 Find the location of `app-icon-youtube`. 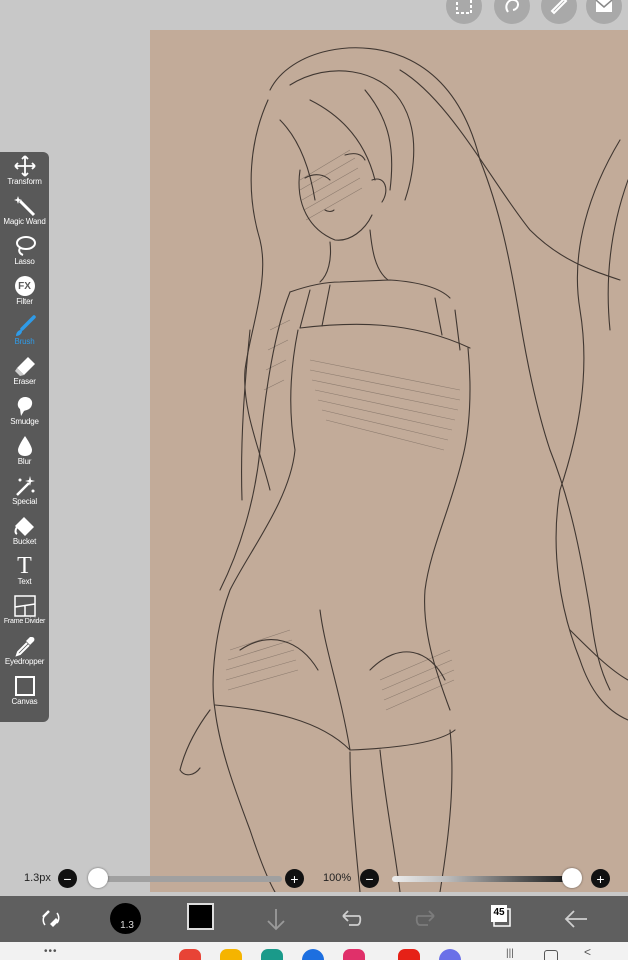

app-icon-youtube is located at coordinates (409, 954).